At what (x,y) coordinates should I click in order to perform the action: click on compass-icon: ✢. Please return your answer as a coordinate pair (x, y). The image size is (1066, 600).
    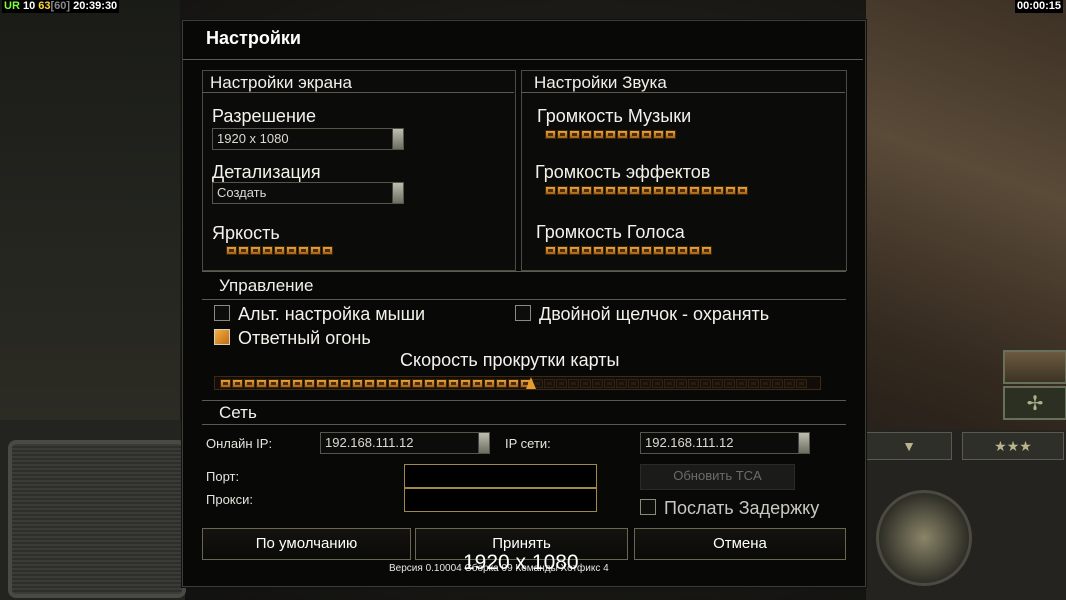
    Looking at the image, I should click on (1034, 403).